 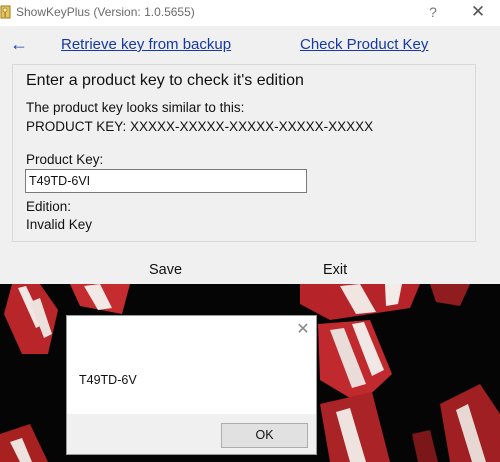 I want to click on retrieve-key-link: Retrieve key from backup, so click(x=146, y=44).